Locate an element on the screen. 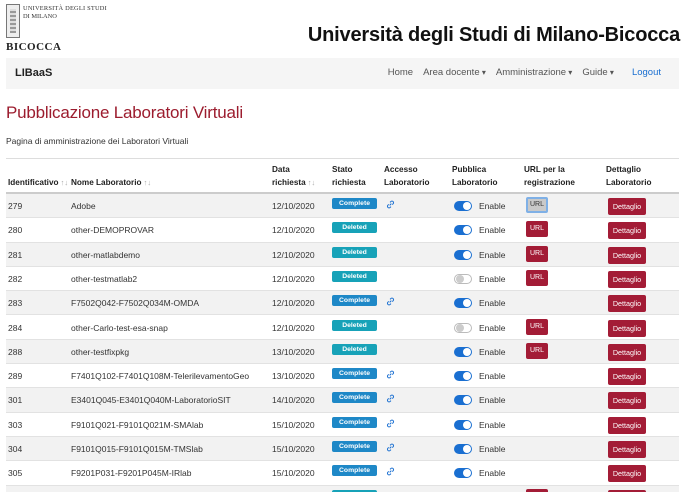 This screenshot has height=492, width=700. cell-nome-laboratorio: F7401Q102-F7401Q108M-TelerilevamentoGeo is located at coordinates (160, 376).